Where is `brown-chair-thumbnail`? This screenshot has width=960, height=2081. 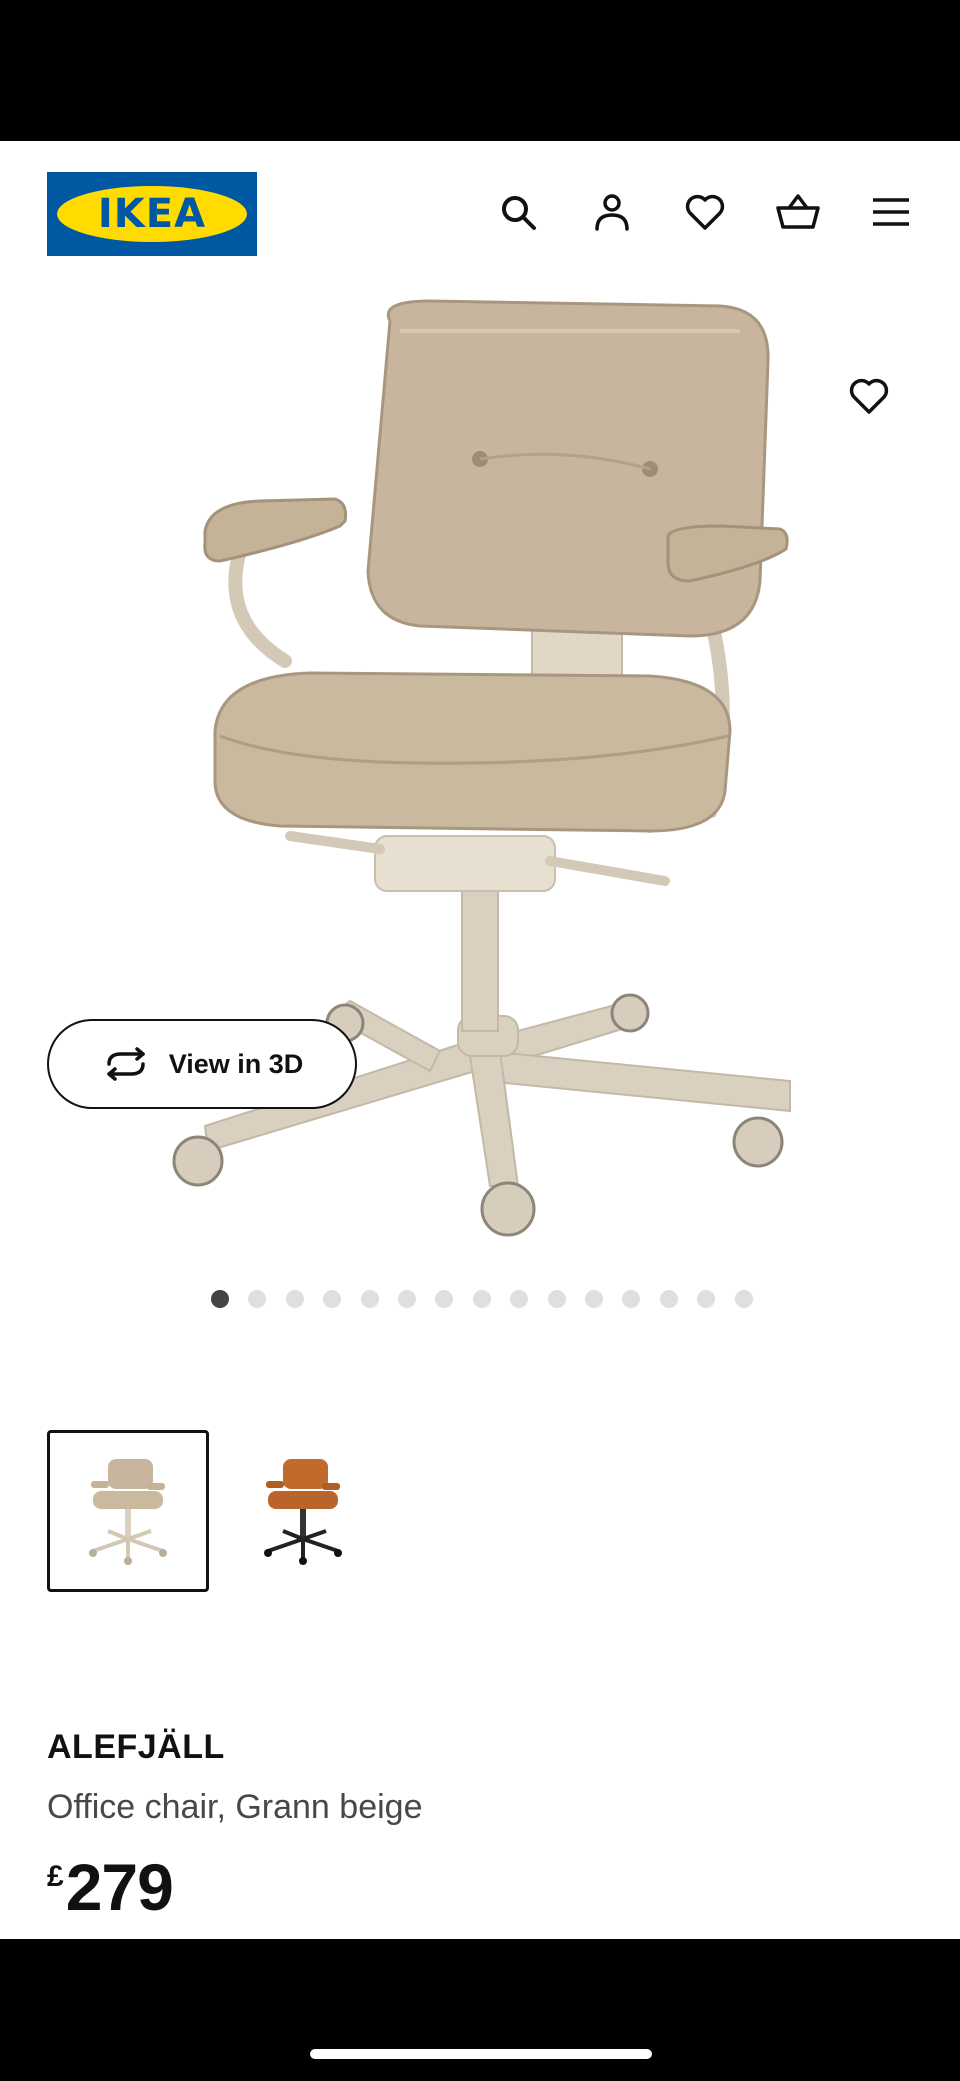 brown-chair-thumbnail is located at coordinates (303, 1512).